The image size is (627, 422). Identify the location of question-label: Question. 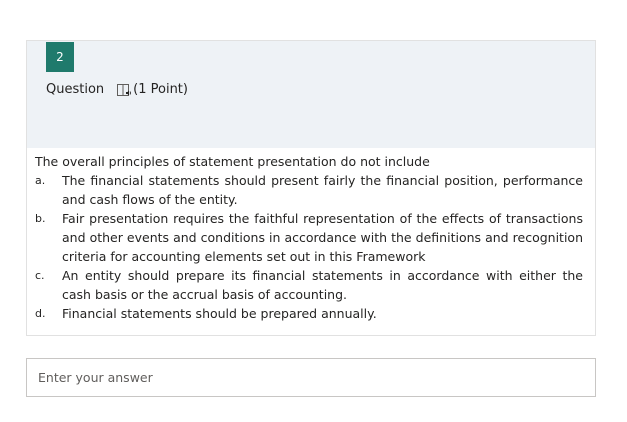
(75, 89).